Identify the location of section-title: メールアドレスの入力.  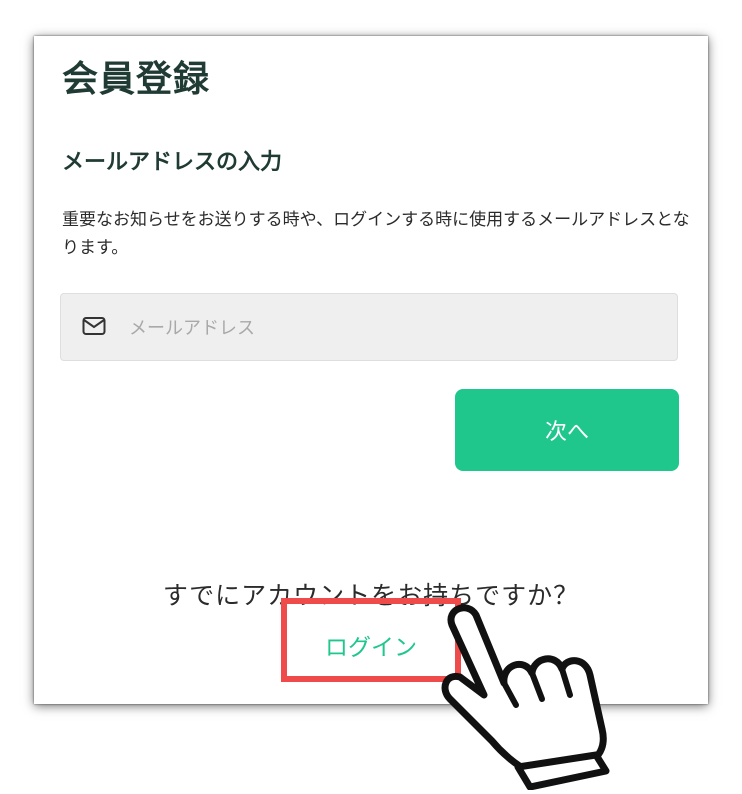
(172, 162).